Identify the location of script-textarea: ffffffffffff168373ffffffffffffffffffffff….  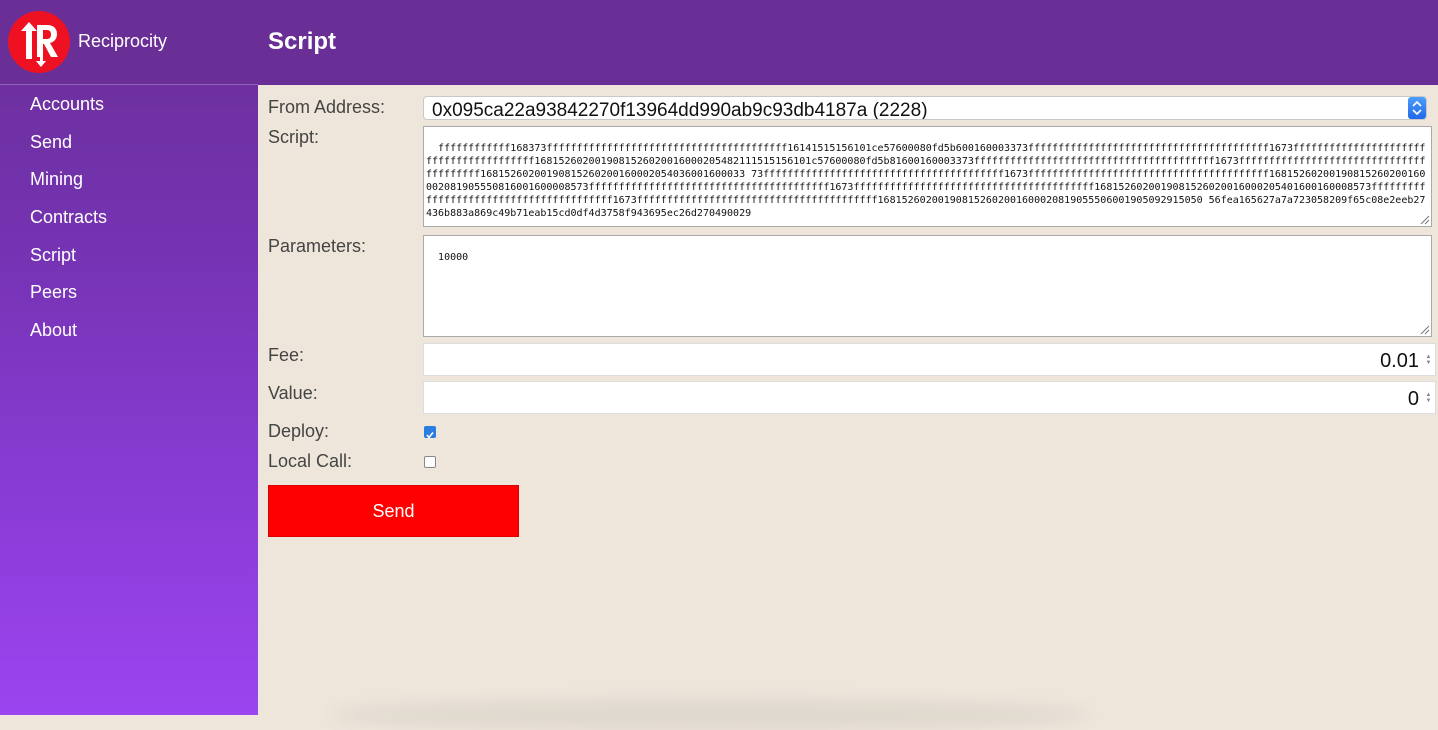
(927, 176).